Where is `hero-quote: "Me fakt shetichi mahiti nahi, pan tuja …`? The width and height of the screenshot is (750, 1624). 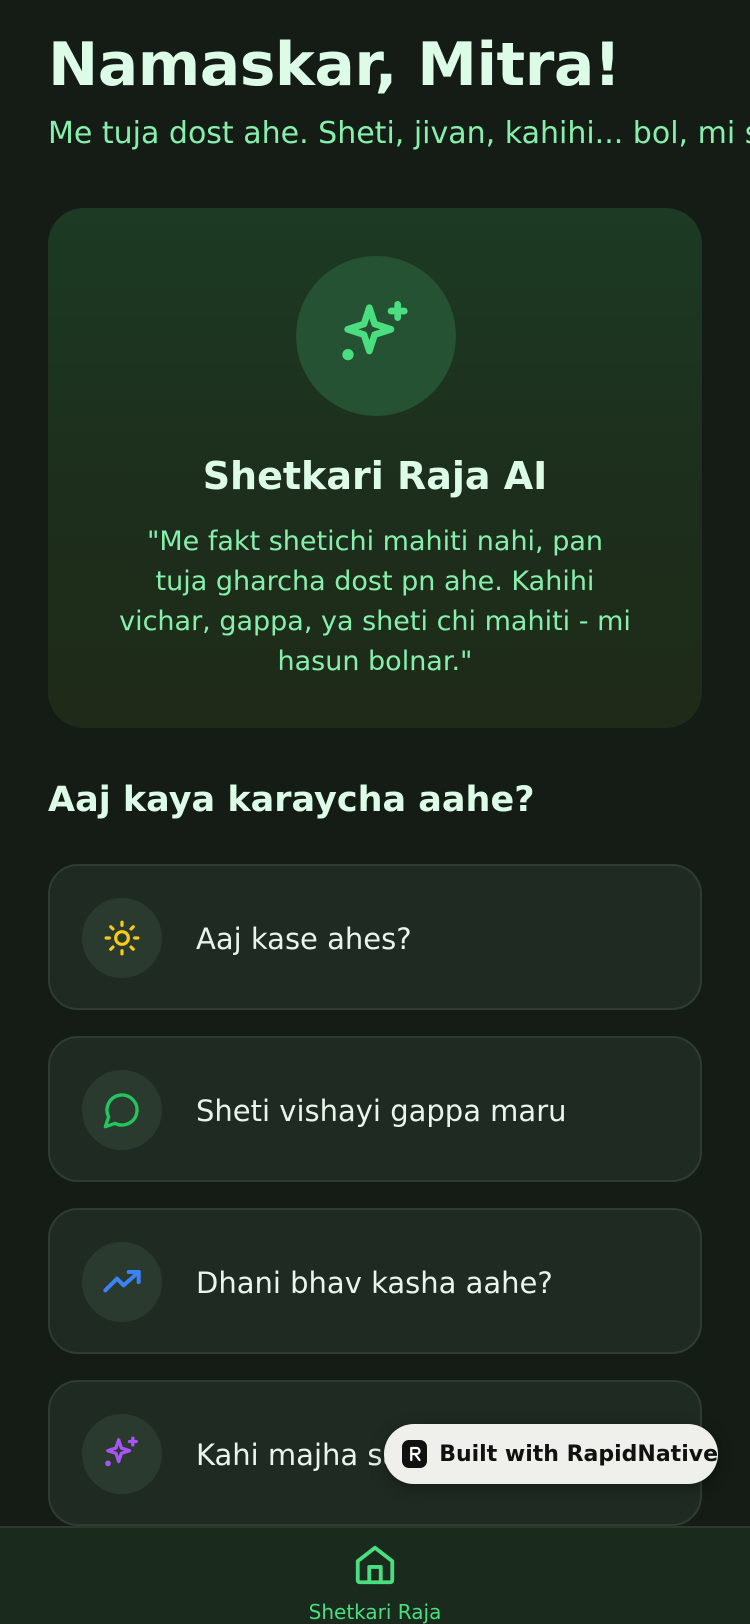 hero-quote: "Me fakt shetichi mahiti nahi, pan tuja … is located at coordinates (375, 601).